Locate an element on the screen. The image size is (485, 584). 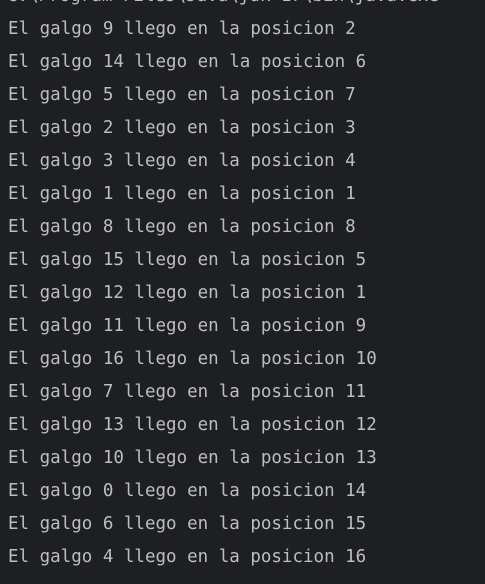
console-line: El galgo 2 llego en la posicion 3 is located at coordinates (182, 128).